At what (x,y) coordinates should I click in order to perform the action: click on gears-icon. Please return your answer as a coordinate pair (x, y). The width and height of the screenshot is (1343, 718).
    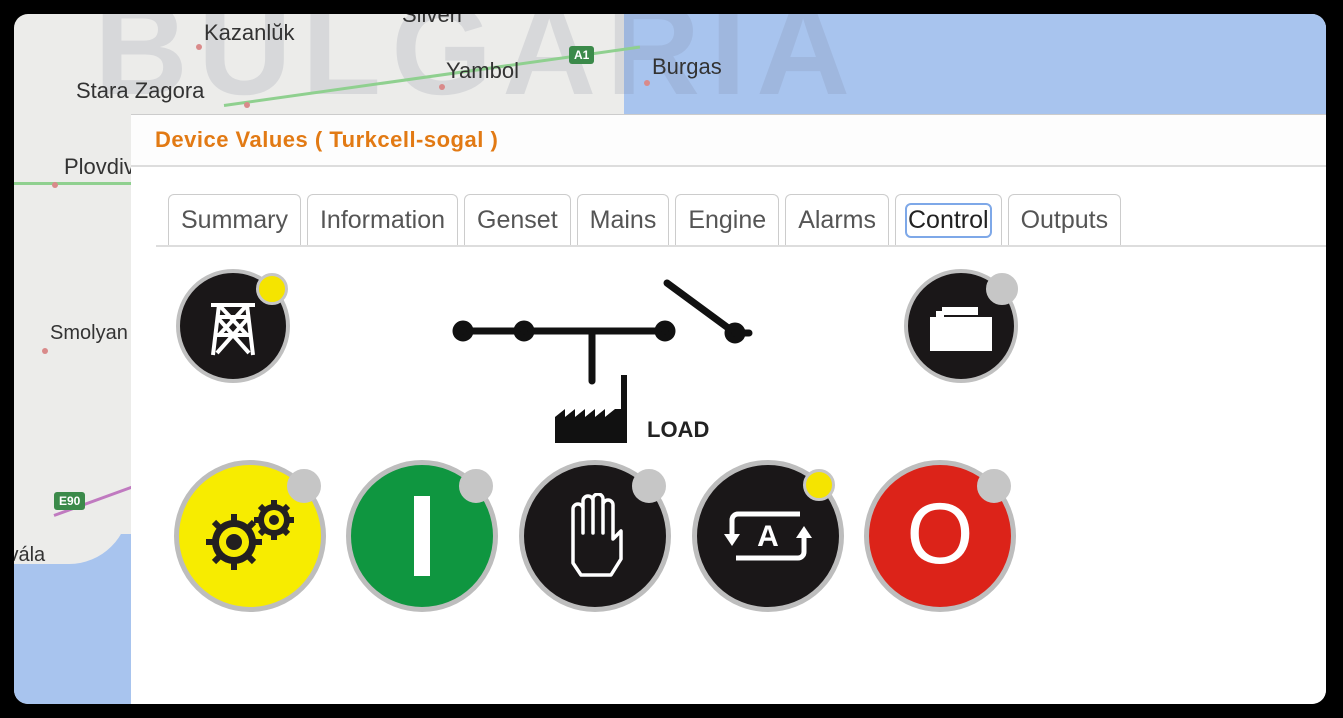
    Looking at the image, I should click on (250, 535).